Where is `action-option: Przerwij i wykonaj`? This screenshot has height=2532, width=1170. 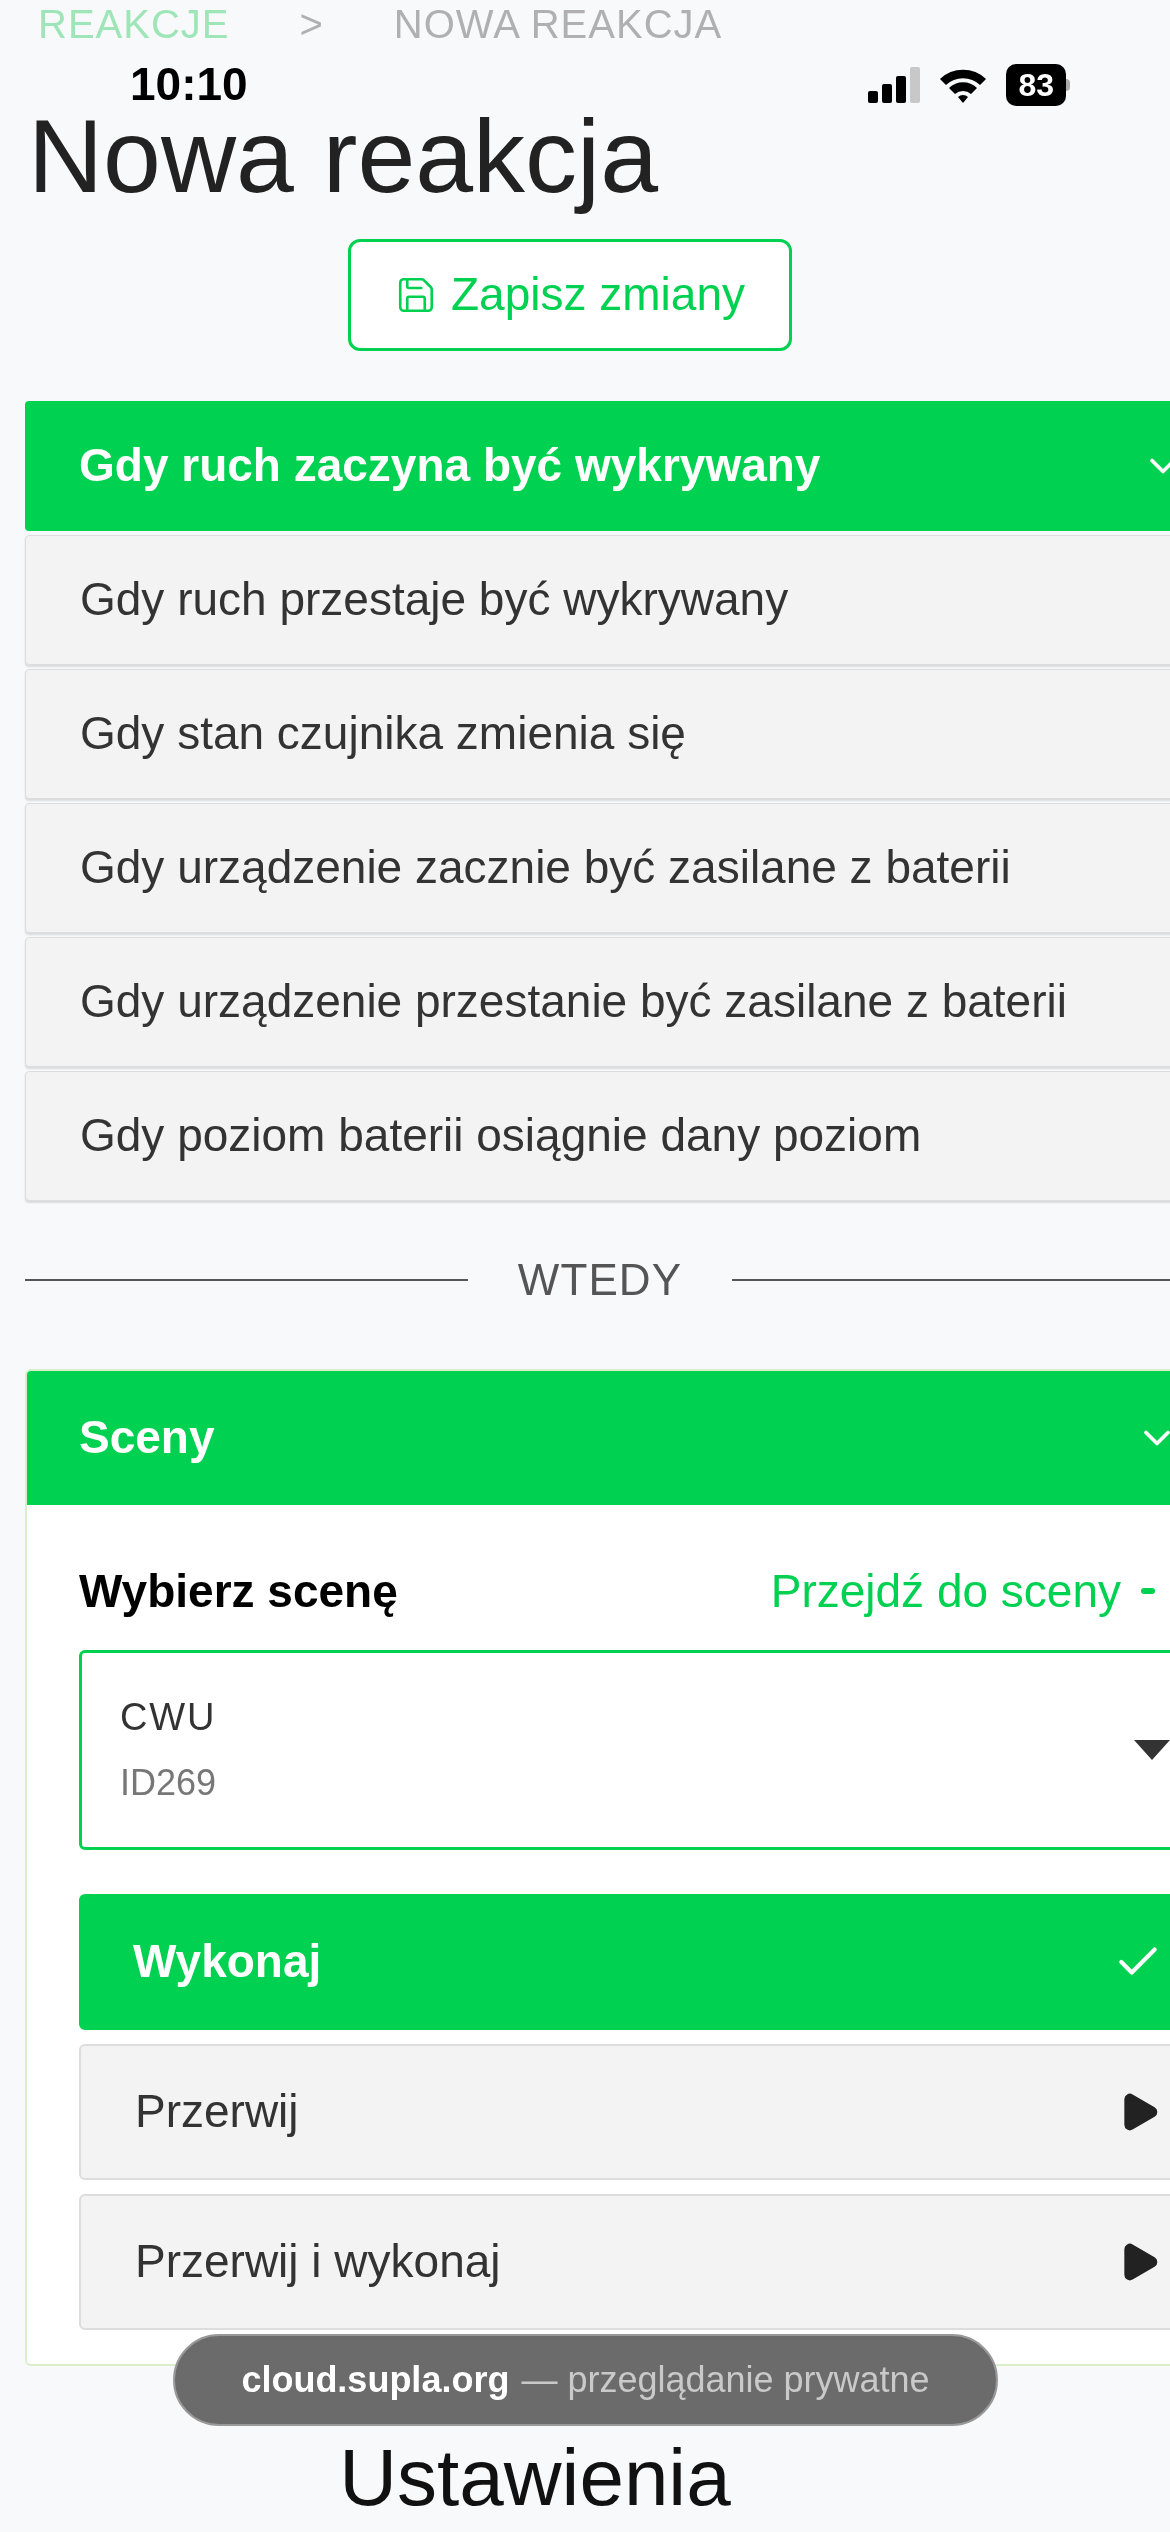 action-option: Przerwij i wykonaj is located at coordinates (624, 2261).